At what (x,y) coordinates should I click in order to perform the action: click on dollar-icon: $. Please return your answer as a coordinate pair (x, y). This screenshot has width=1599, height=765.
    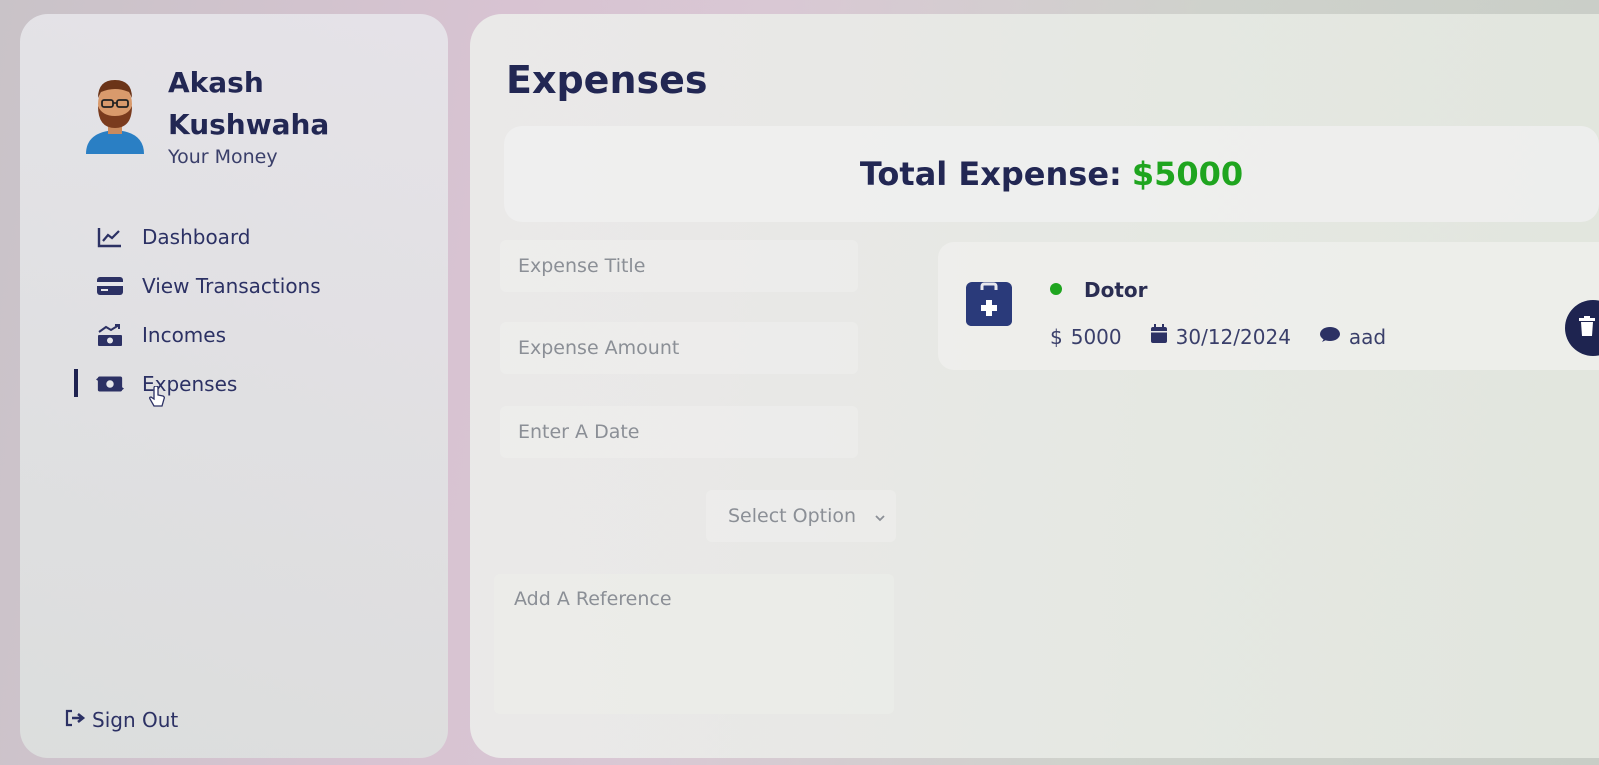
    Looking at the image, I should click on (1056, 336).